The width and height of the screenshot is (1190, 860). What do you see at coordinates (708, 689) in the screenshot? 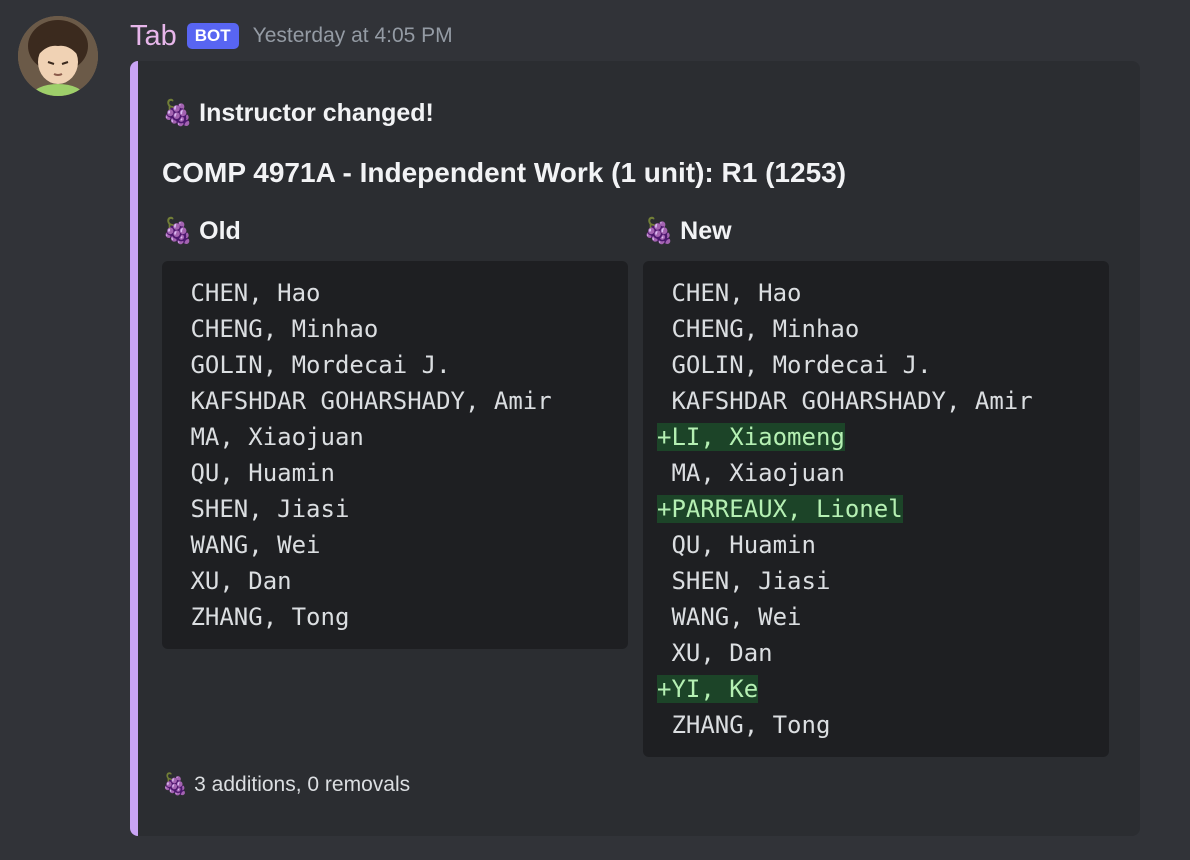
I see `code-line-text: +YI, Ke` at bounding box center [708, 689].